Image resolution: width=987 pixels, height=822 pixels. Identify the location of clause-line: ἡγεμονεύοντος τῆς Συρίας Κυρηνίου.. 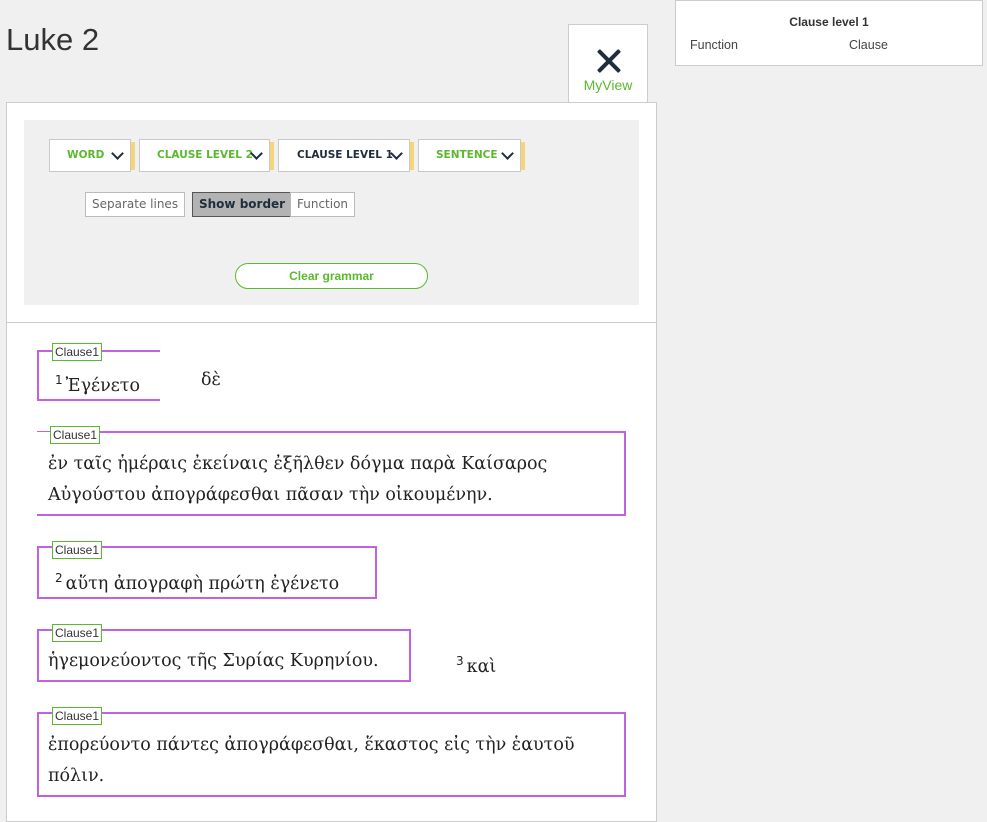
(213, 661).